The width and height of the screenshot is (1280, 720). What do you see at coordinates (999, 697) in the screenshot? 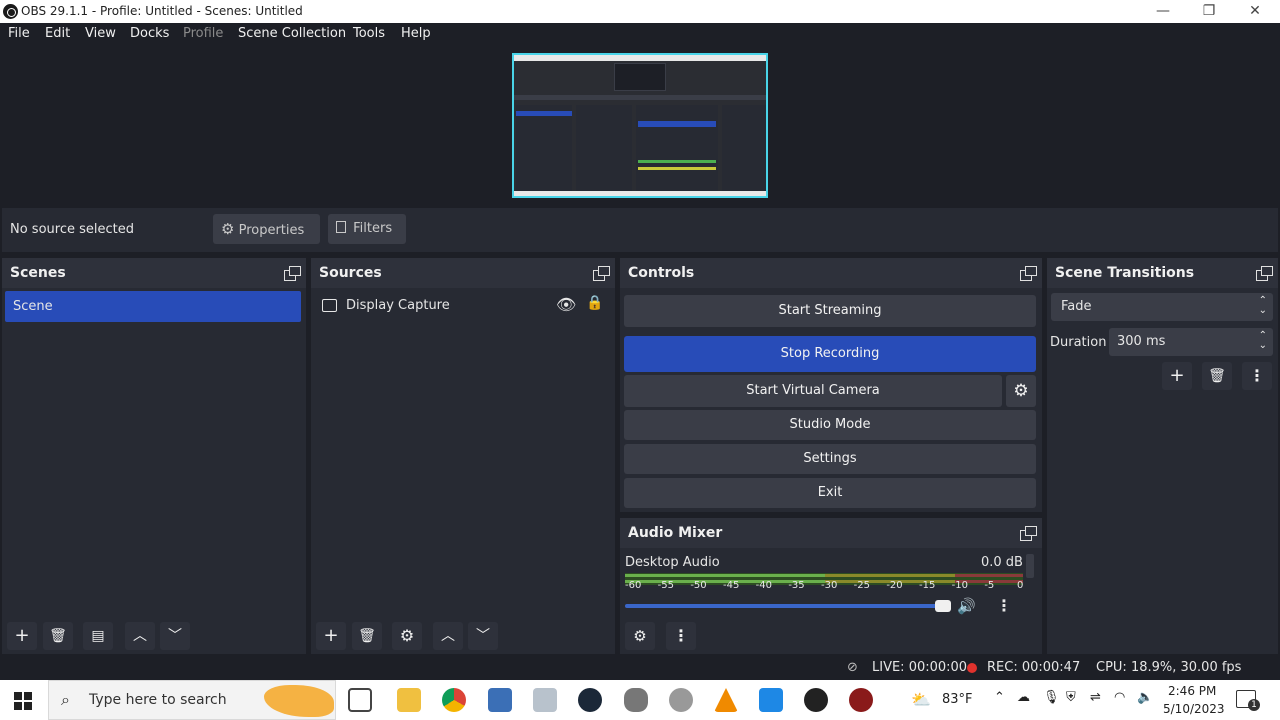
I see `chevron-up-icon: ⌃` at bounding box center [999, 697].